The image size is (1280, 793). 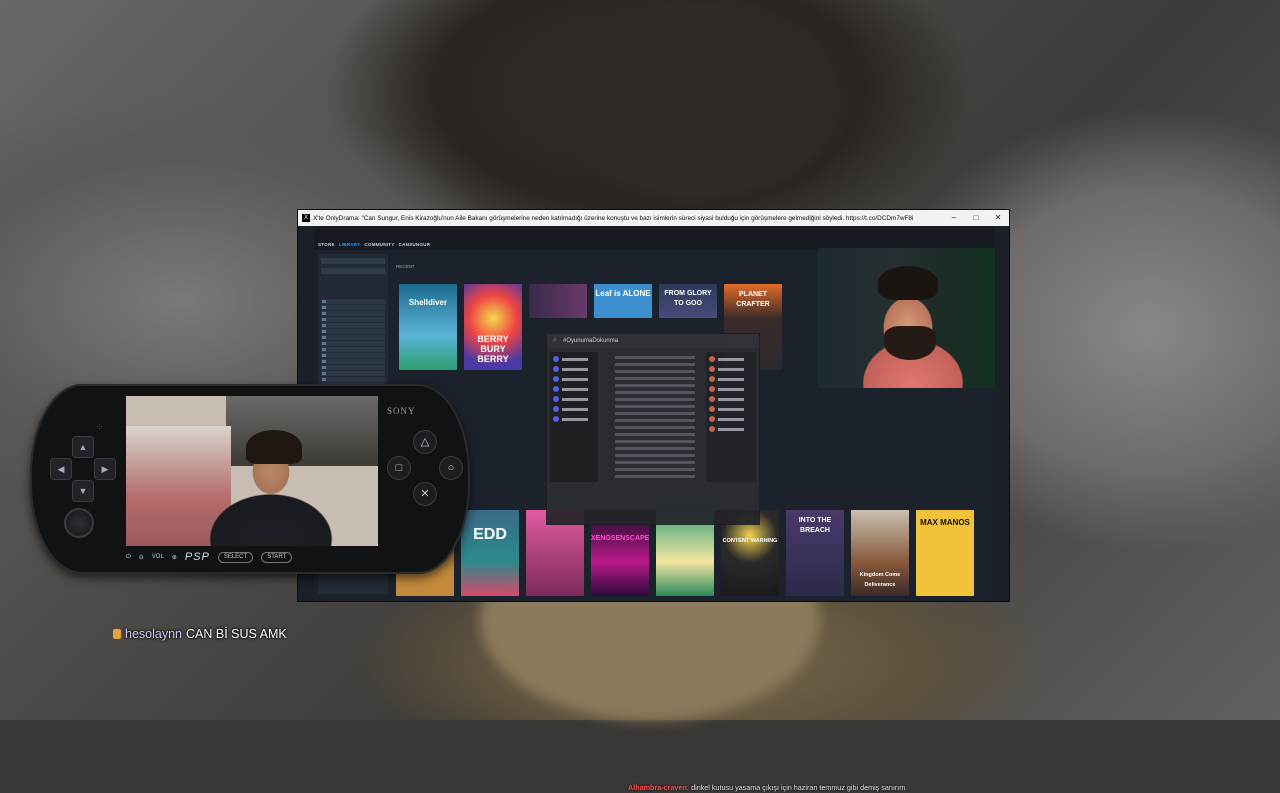 I want to click on nav-profile: CANSUNGUR, so click(x=415, y=244).